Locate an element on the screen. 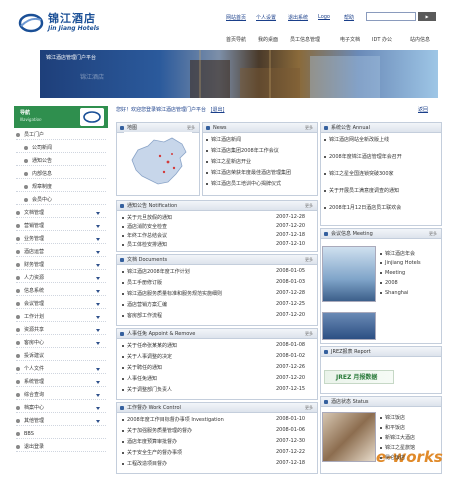  workcontrol-more-link: 更多 is located at coordinates (309, 408).